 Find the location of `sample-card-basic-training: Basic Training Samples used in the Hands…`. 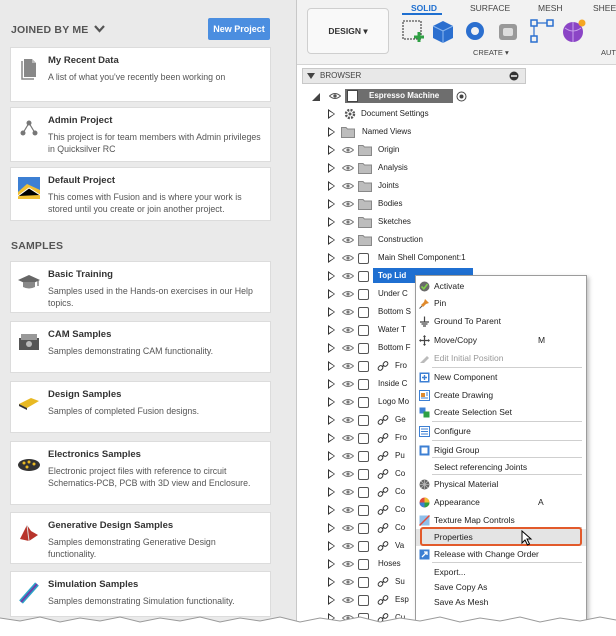

sample-card-basic-training: Basic Training Samples used in the Hands… is located at coordinates (140, 287).